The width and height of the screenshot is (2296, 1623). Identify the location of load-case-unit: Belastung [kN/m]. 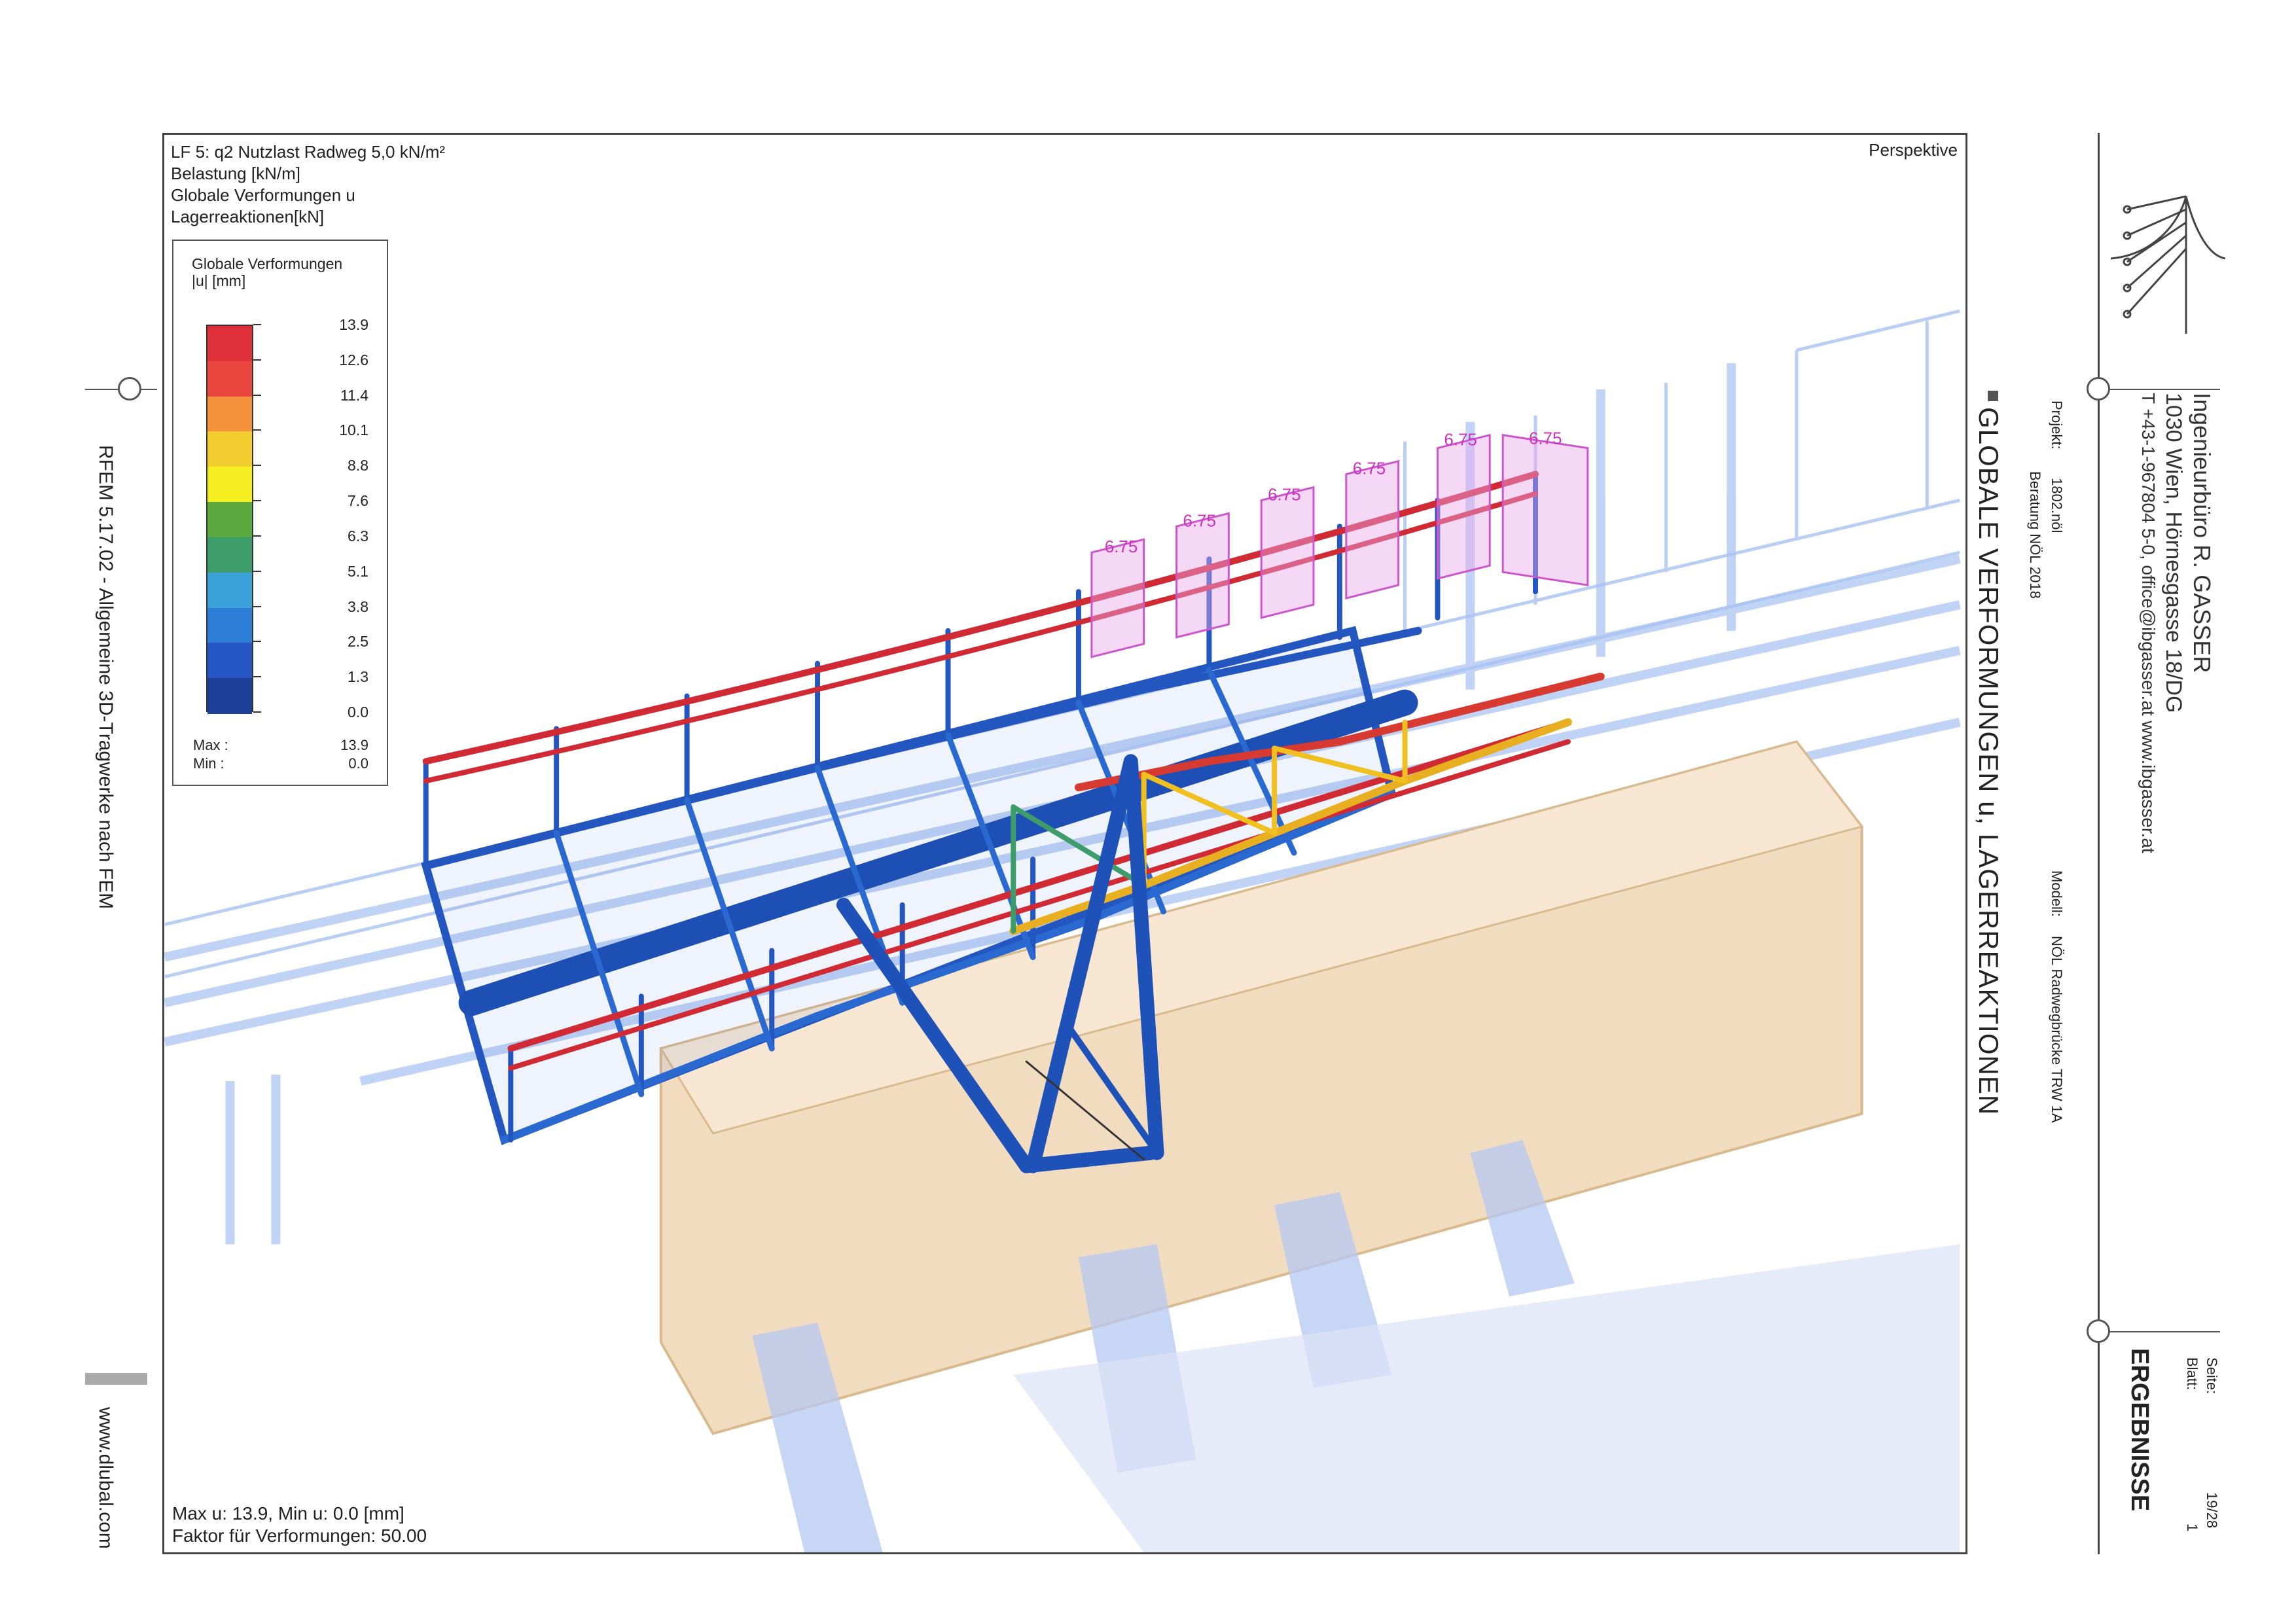
(235, 174).